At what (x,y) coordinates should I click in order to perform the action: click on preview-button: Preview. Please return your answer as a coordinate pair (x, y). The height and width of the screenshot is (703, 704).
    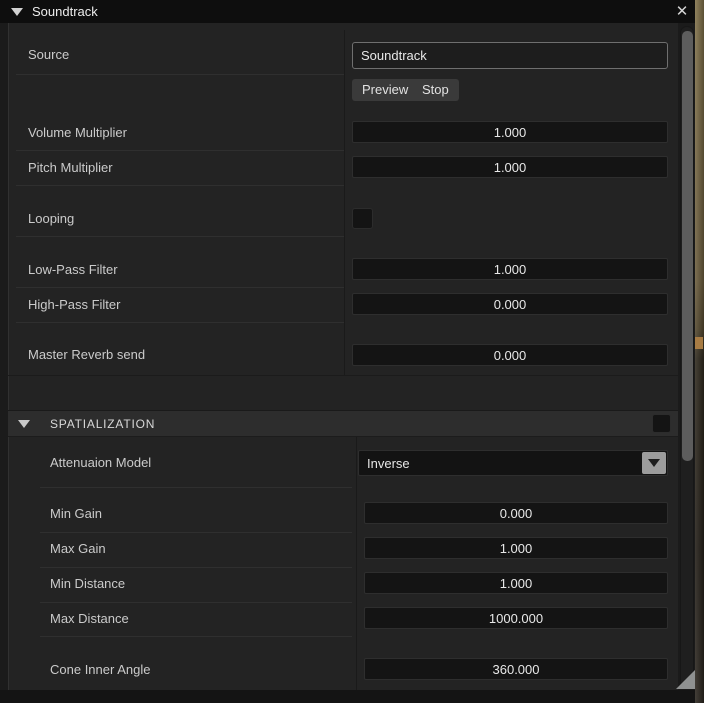
    Looking at the image, I should click on (385, 90).